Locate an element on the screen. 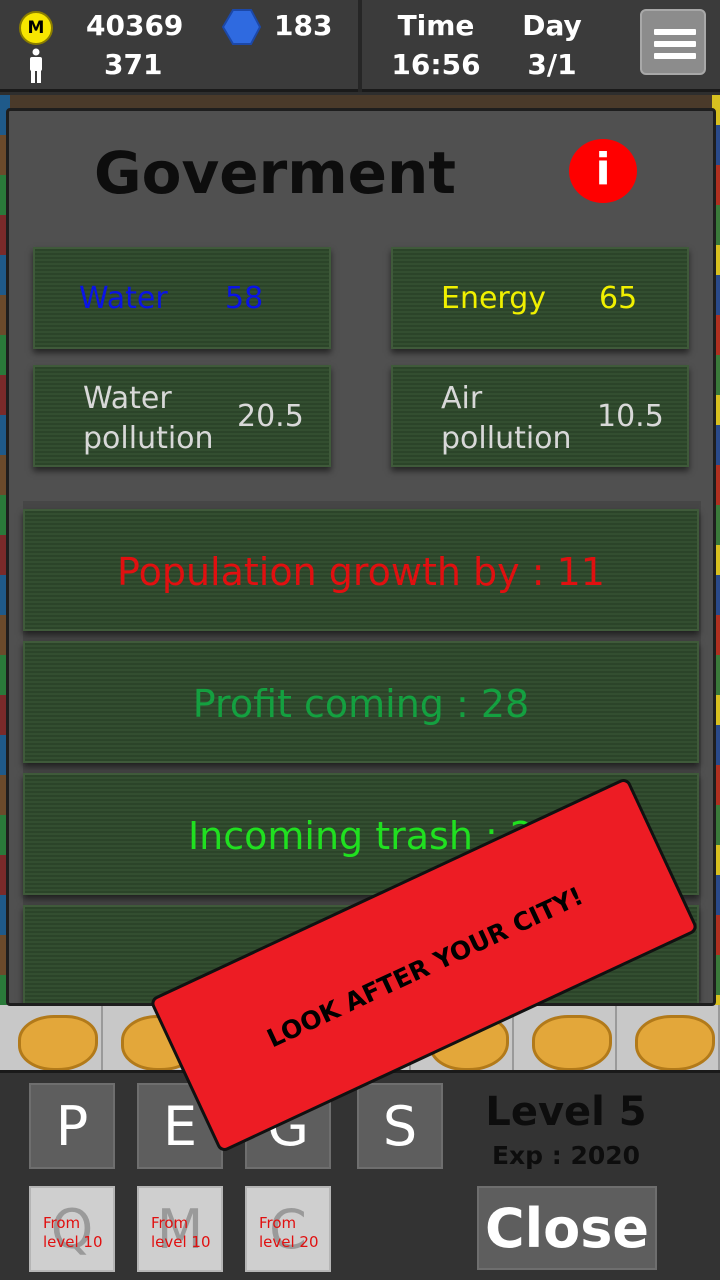 The image size is (720, 1280). air-pollution-label-line2: pollution is located at coordinates (506, 438).